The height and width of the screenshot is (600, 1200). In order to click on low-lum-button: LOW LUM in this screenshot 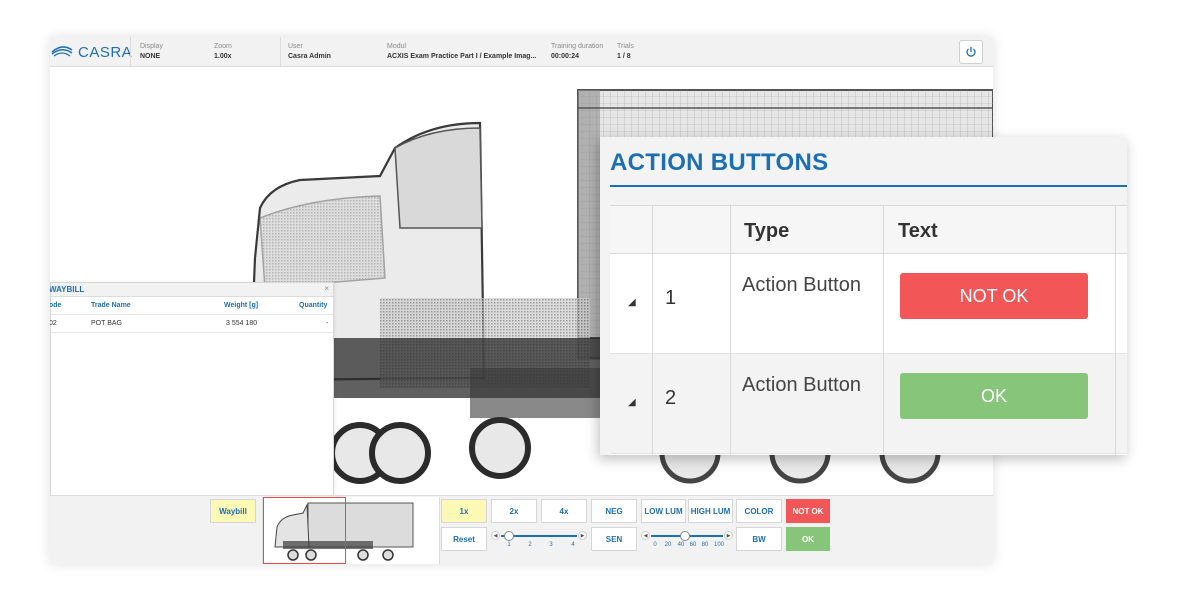, I will do `click(663, 511)`.